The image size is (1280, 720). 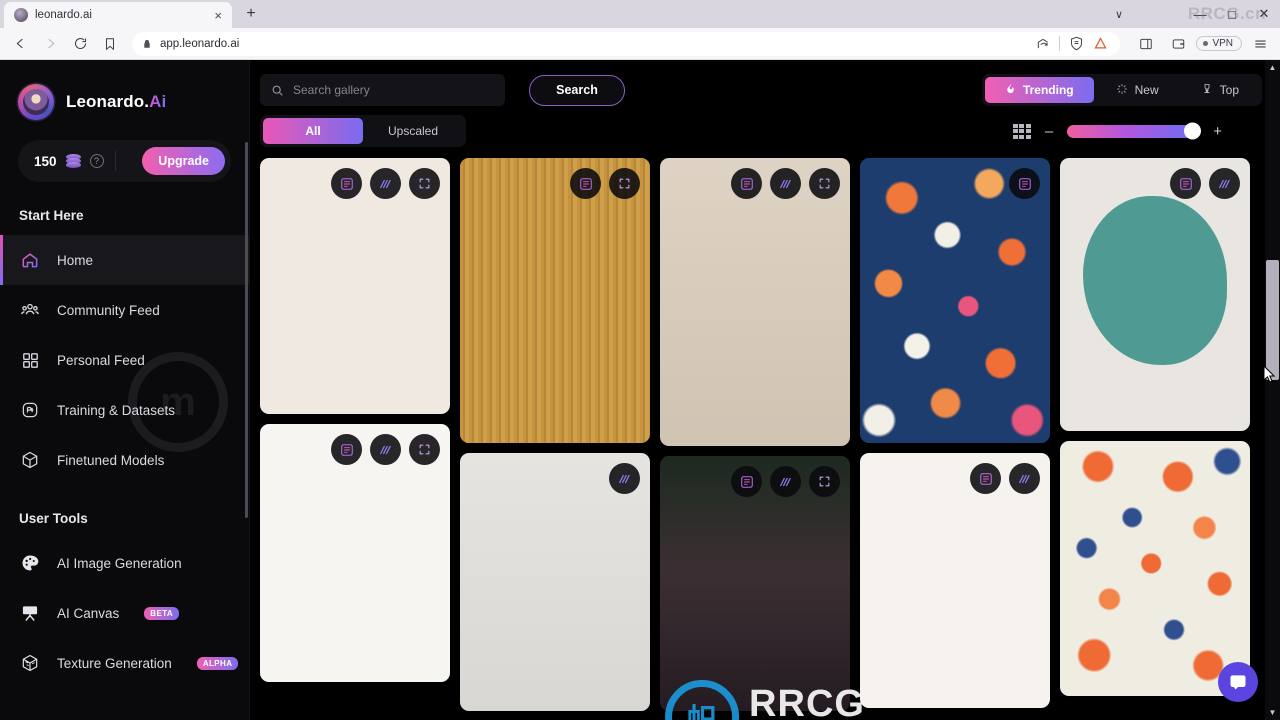 I want to click on sidebar-item-personal-feed: Personal Feed, so click(x=124, y=360).